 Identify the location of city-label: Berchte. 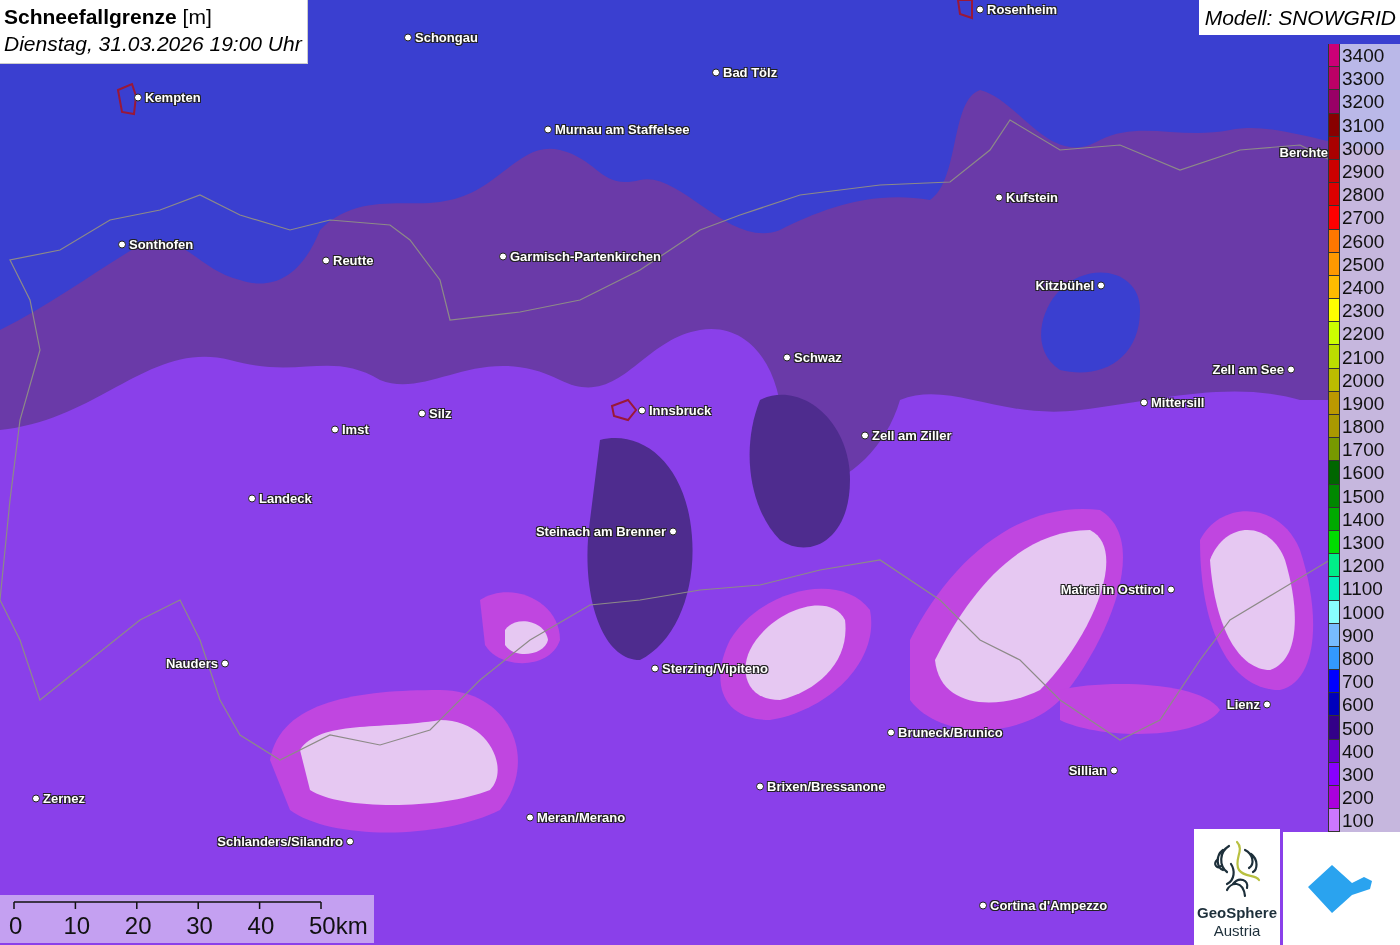
(1303, 152).